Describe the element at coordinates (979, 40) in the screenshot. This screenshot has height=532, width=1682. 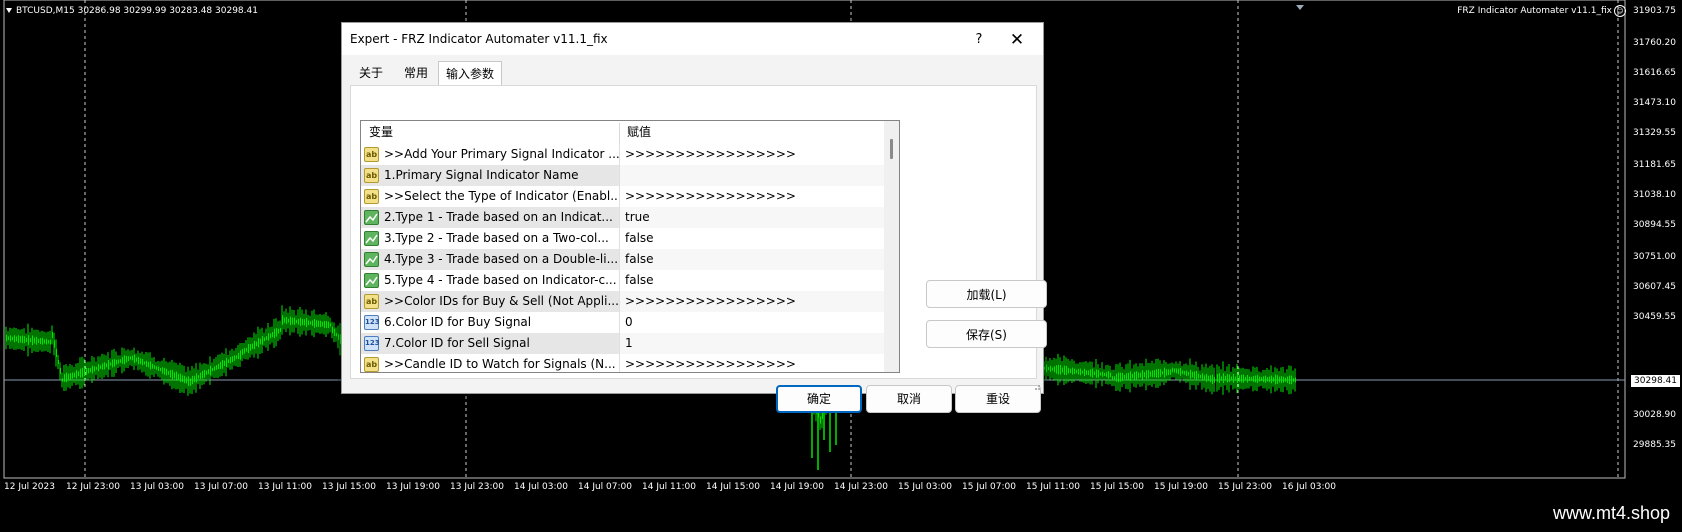
I see `help-button: ?` at that location.